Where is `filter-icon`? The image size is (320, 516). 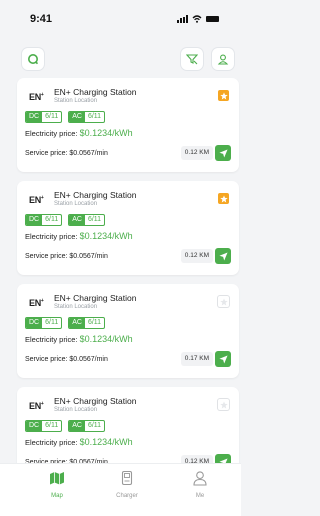 filter-icon is located at coordinates (192, 59).